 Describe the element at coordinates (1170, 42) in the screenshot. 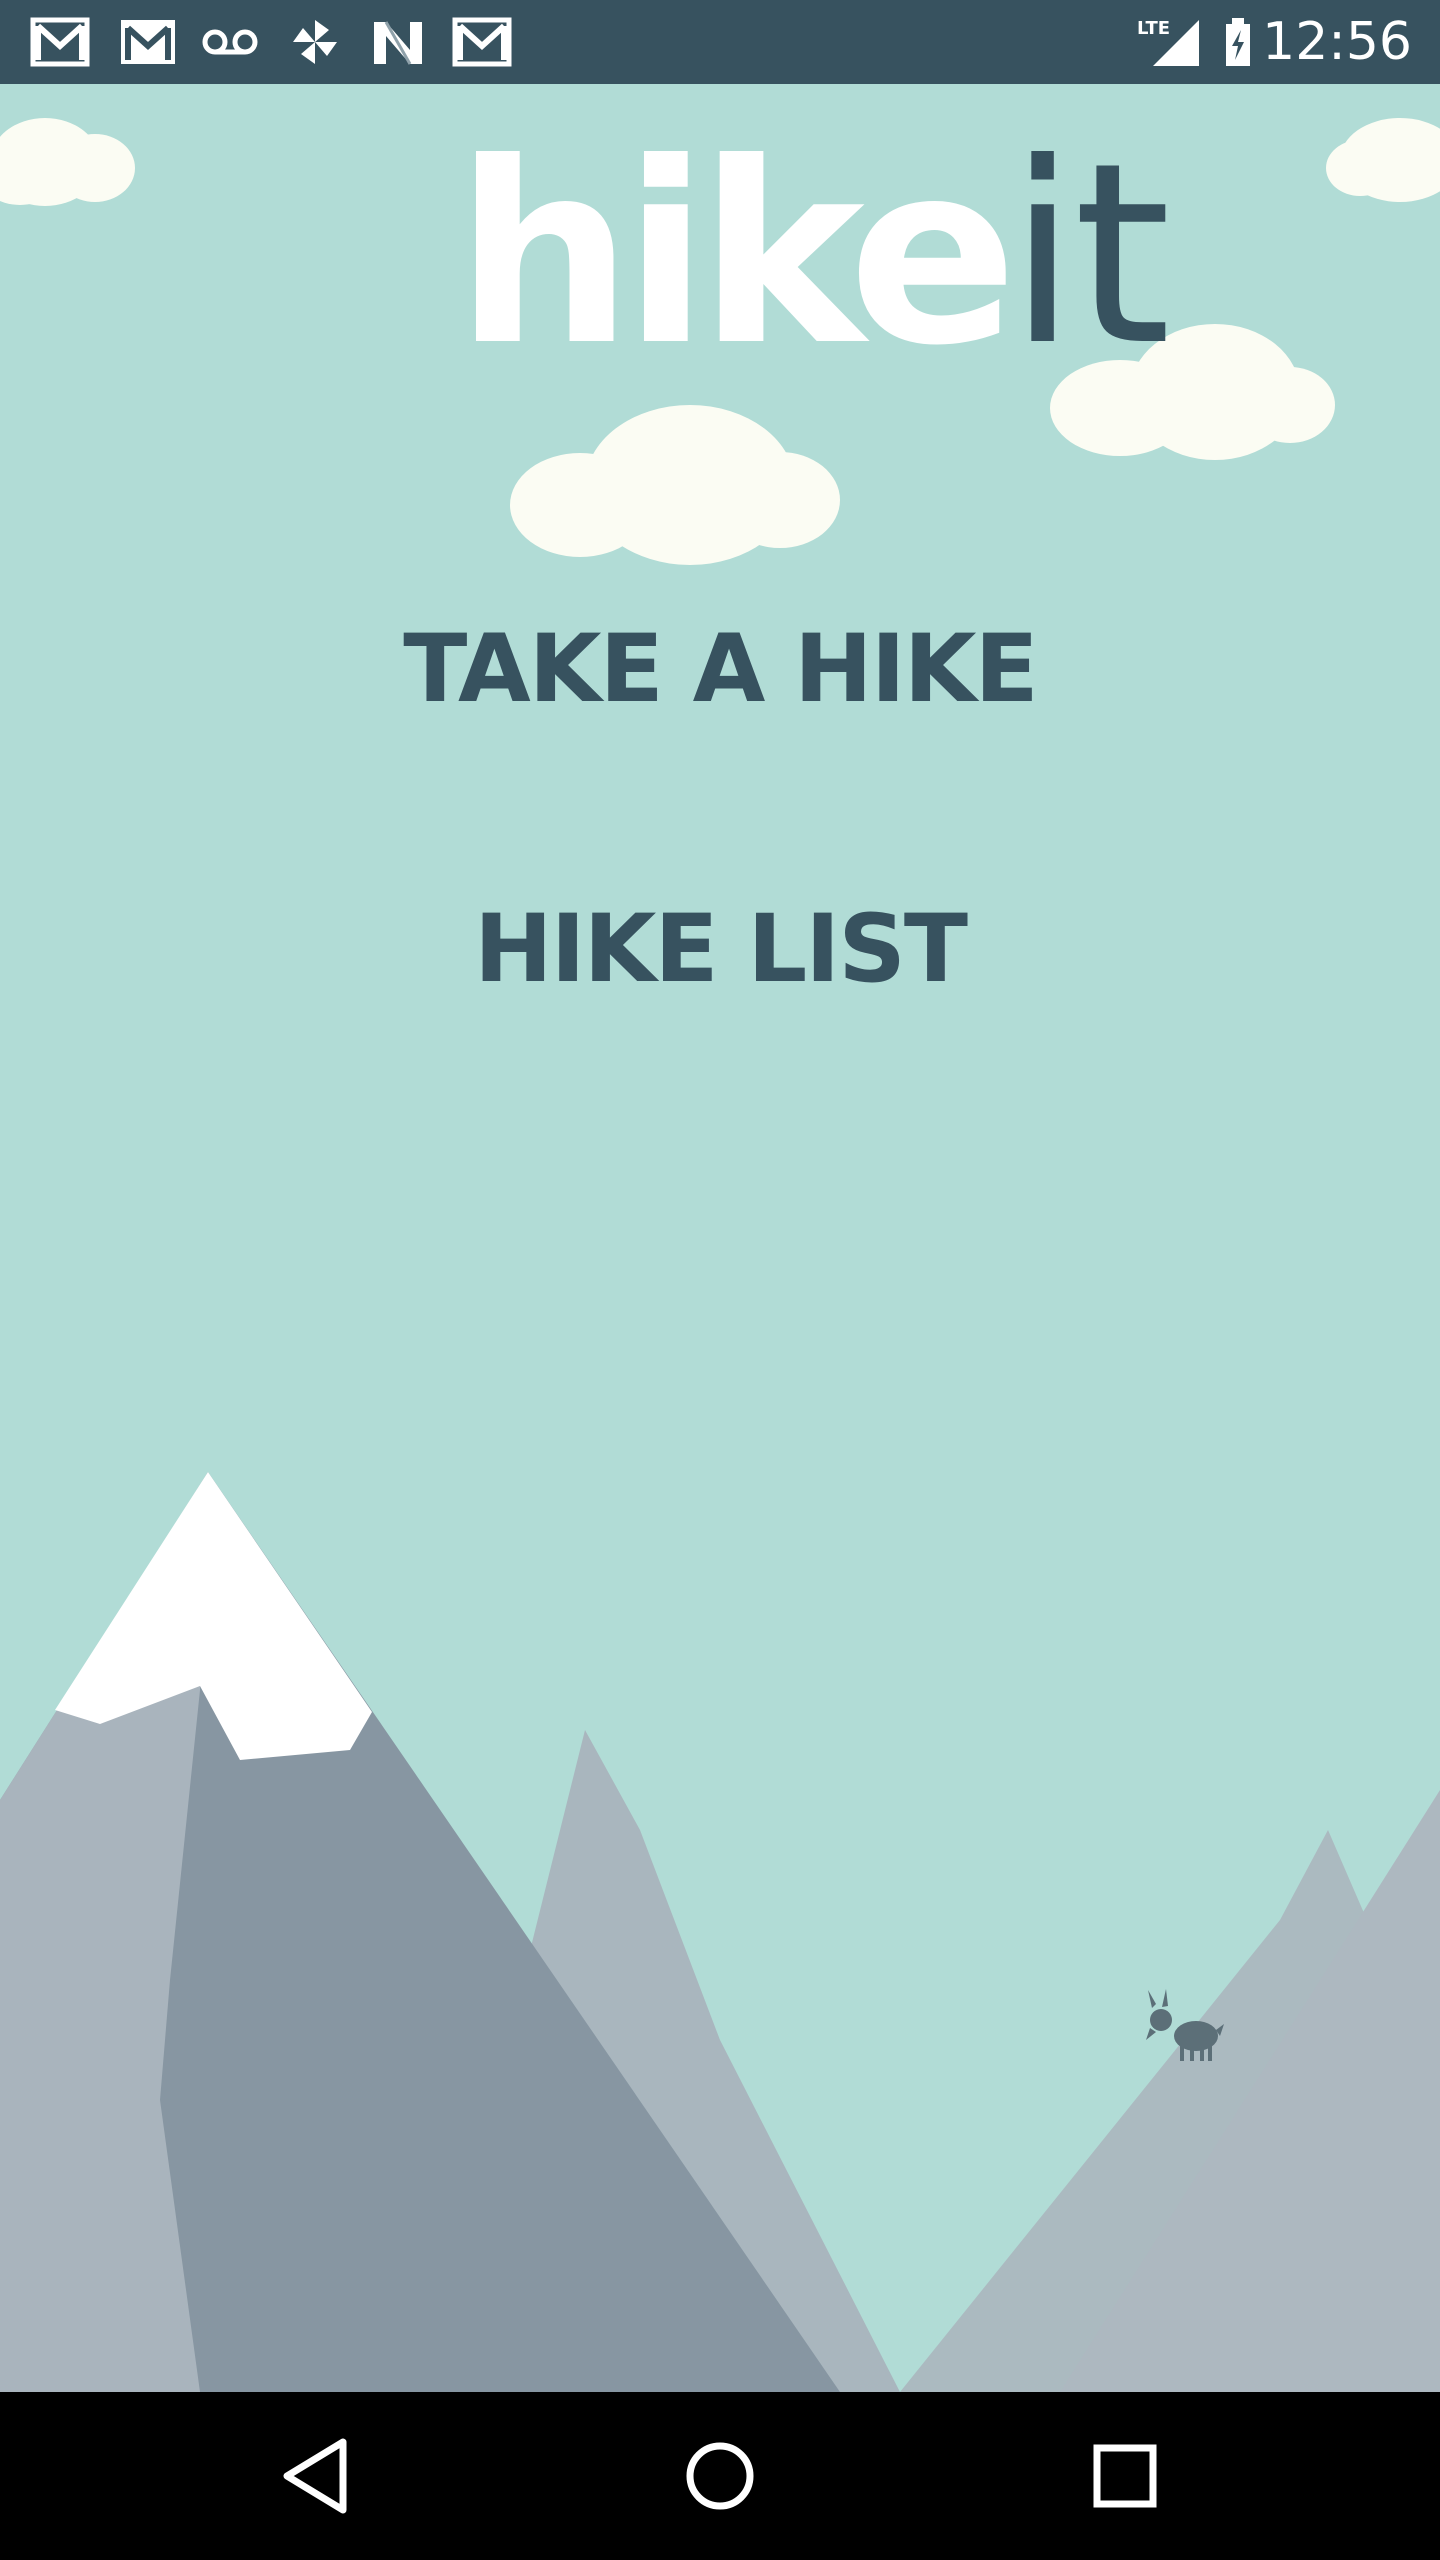

I see `lte-signal-icon: LTE` at that location.